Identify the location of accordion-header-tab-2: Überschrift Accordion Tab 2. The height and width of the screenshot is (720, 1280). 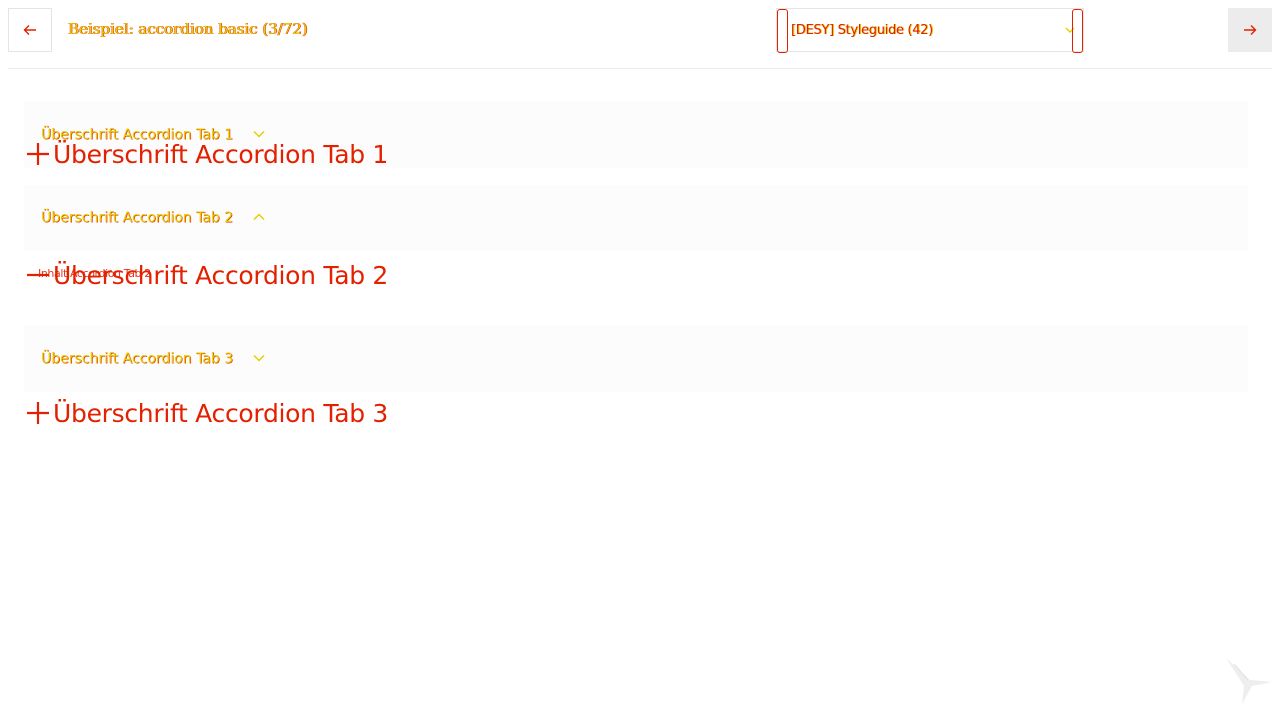
(636, 218).